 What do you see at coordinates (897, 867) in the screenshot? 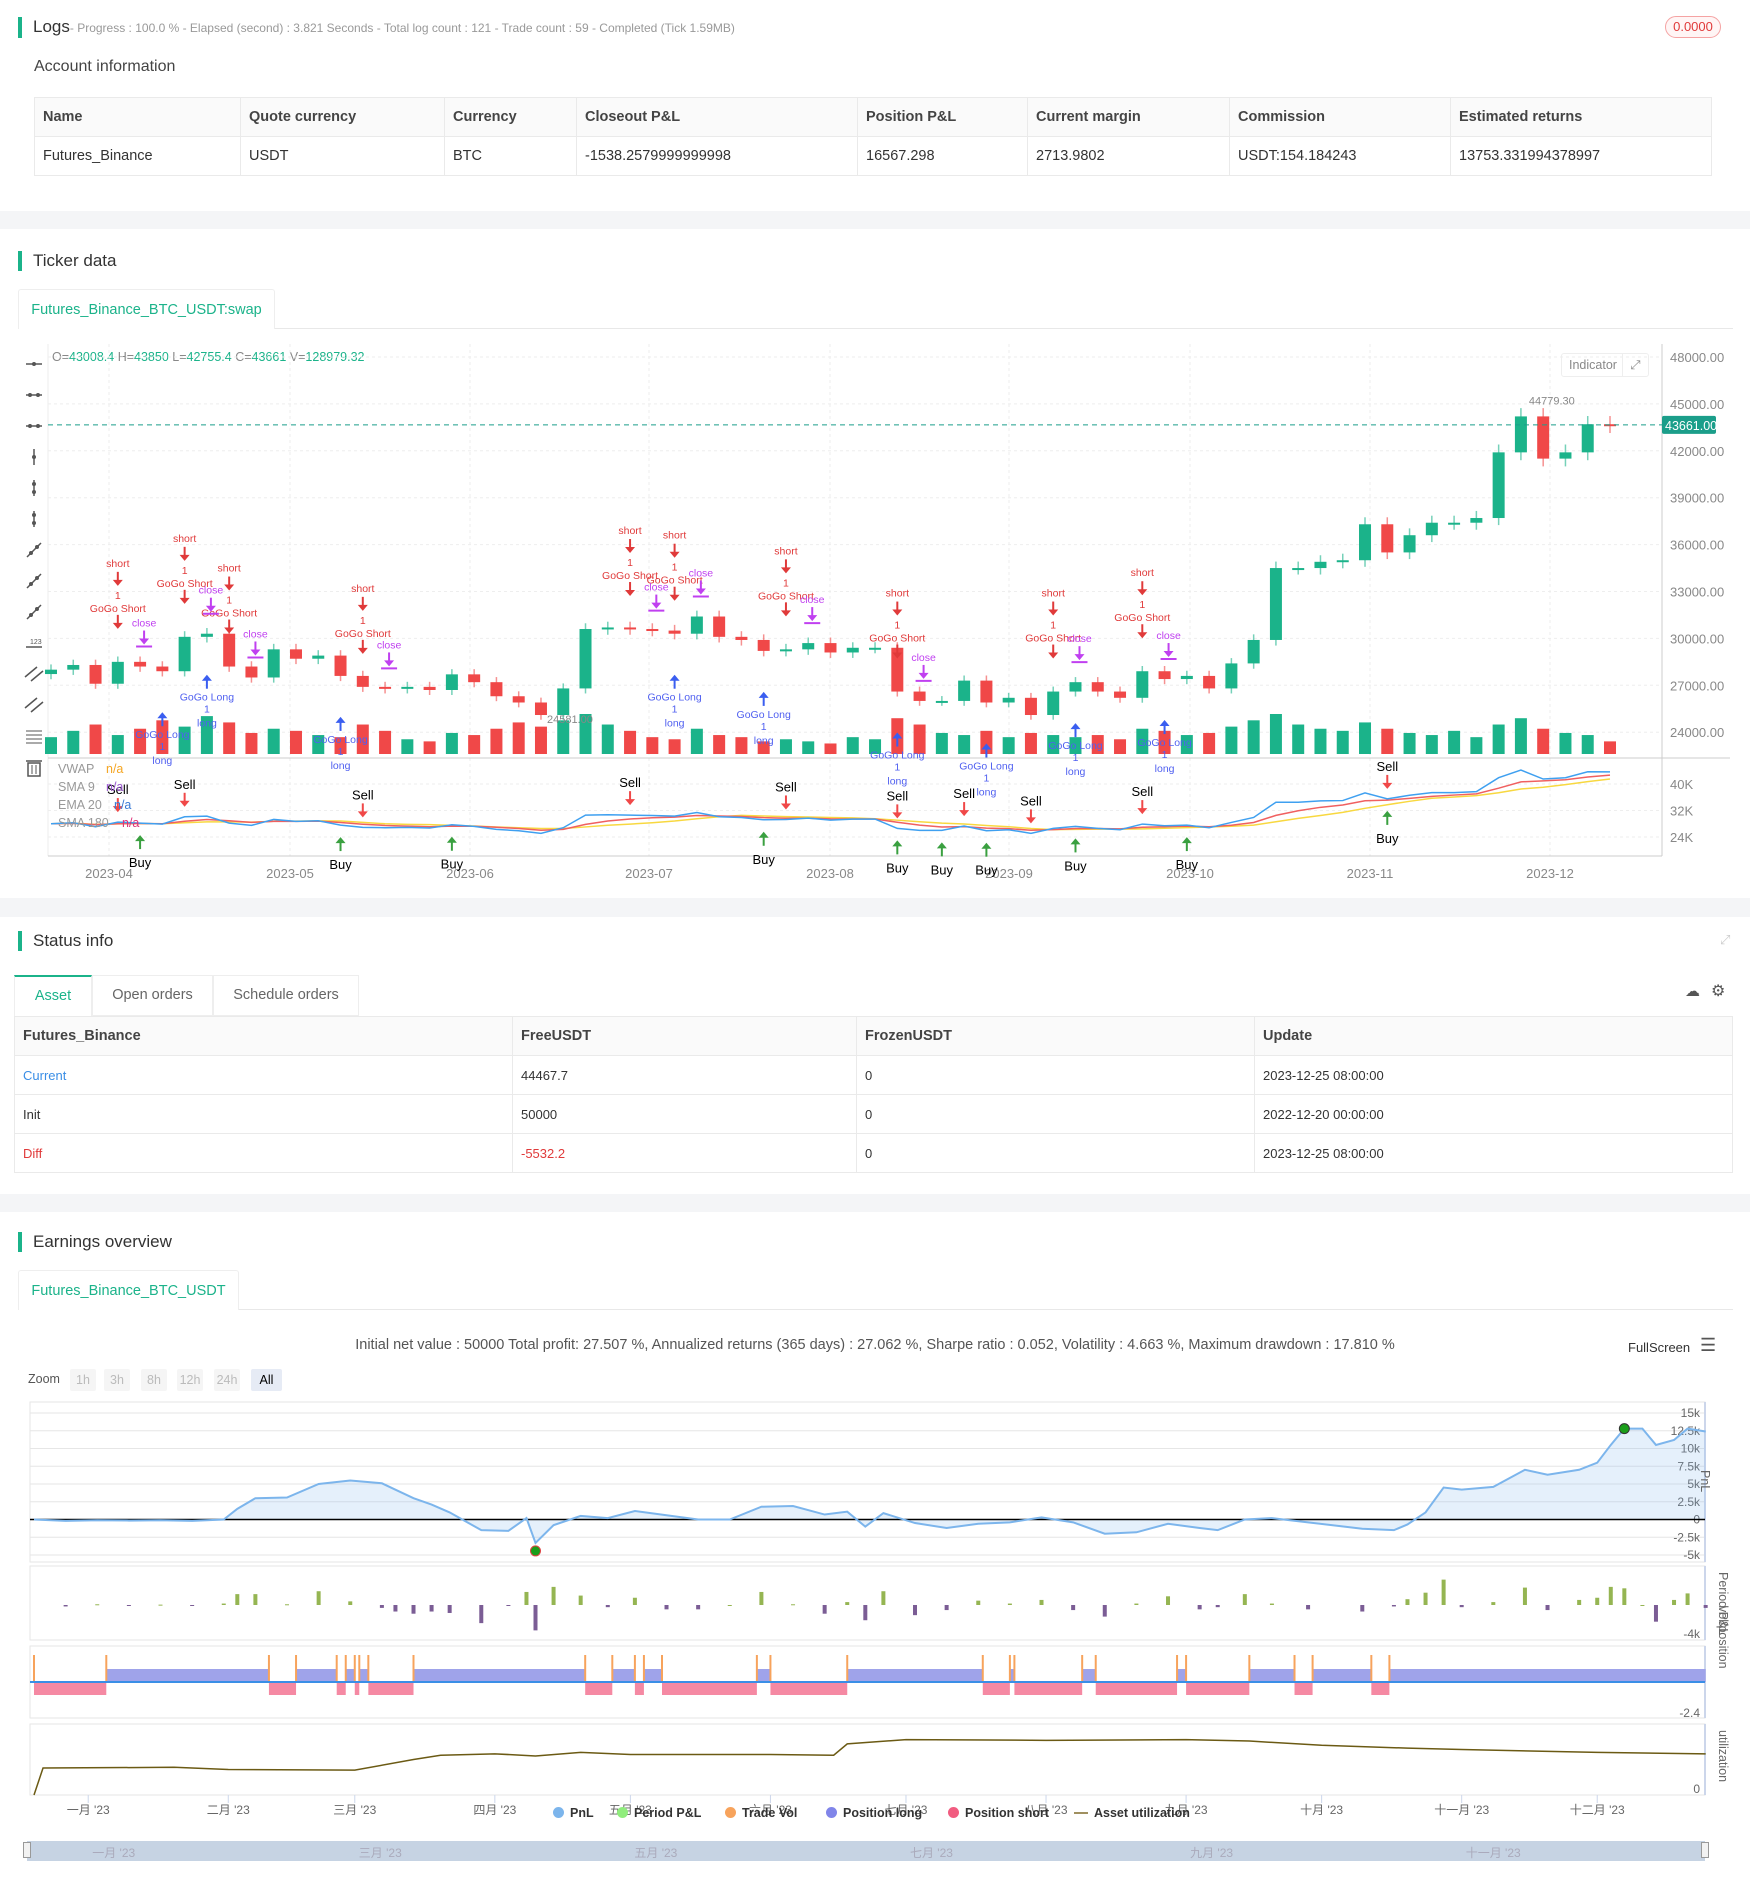
I see `buy-label: Buy` at bounding box center [897, 867].